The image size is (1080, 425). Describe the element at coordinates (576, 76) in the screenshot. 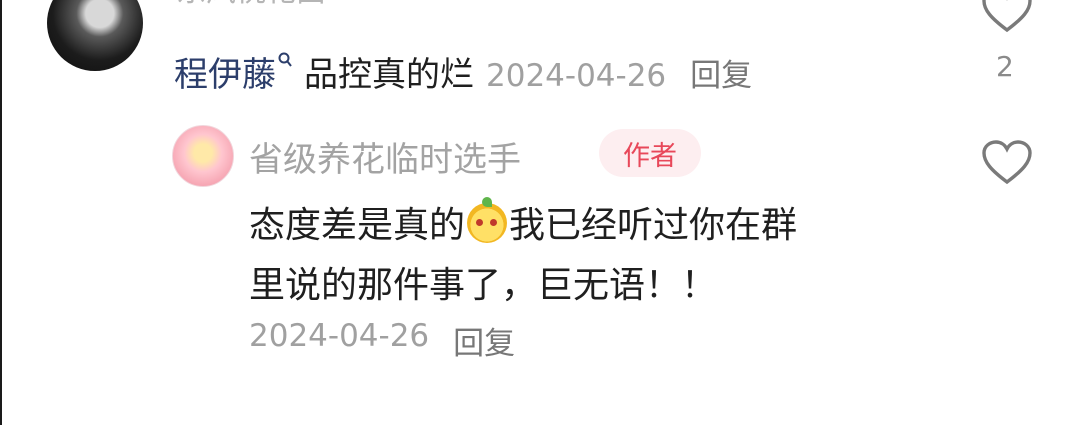

I see `reply-date: 2024-04-26` at that location.